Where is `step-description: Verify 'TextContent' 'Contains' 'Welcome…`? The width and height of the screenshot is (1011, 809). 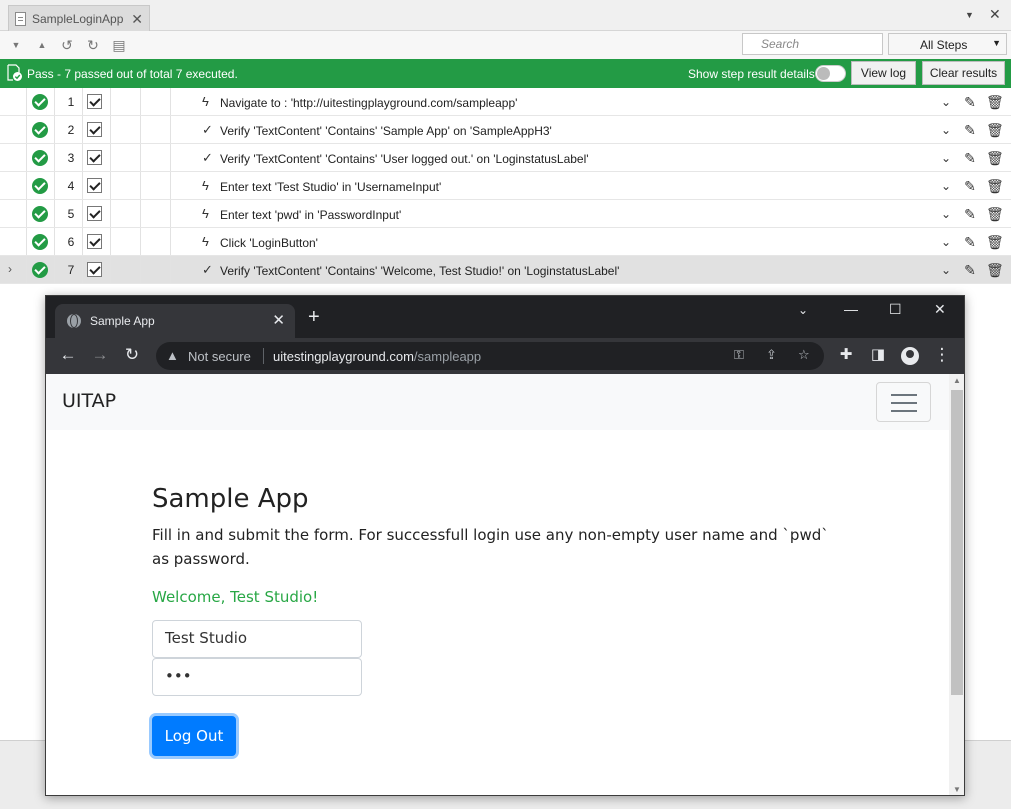
step-description: Verify 'TextContent' 'Contains' 'Welcome… is located at coordinates (420, 271).